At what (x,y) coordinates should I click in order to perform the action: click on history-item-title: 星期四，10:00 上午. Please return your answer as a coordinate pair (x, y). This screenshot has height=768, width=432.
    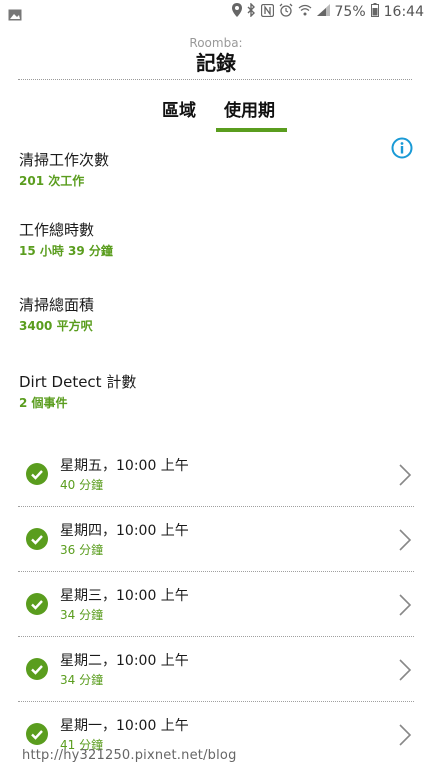
    Looking at the image, I should click on (124, 531).